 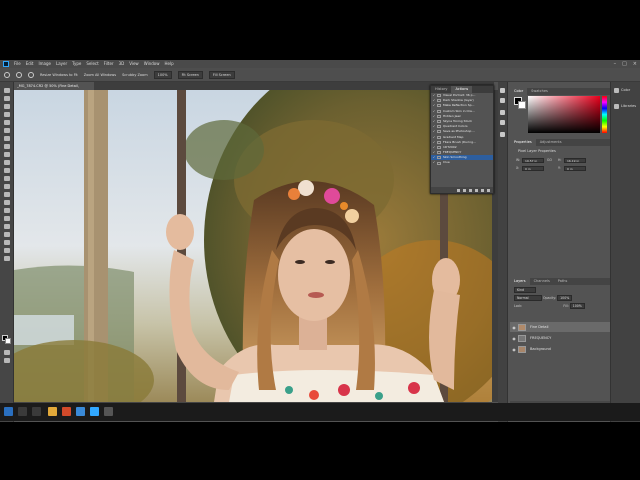 I want to click on lasso-tool-icon, so click(x=7, y=106).